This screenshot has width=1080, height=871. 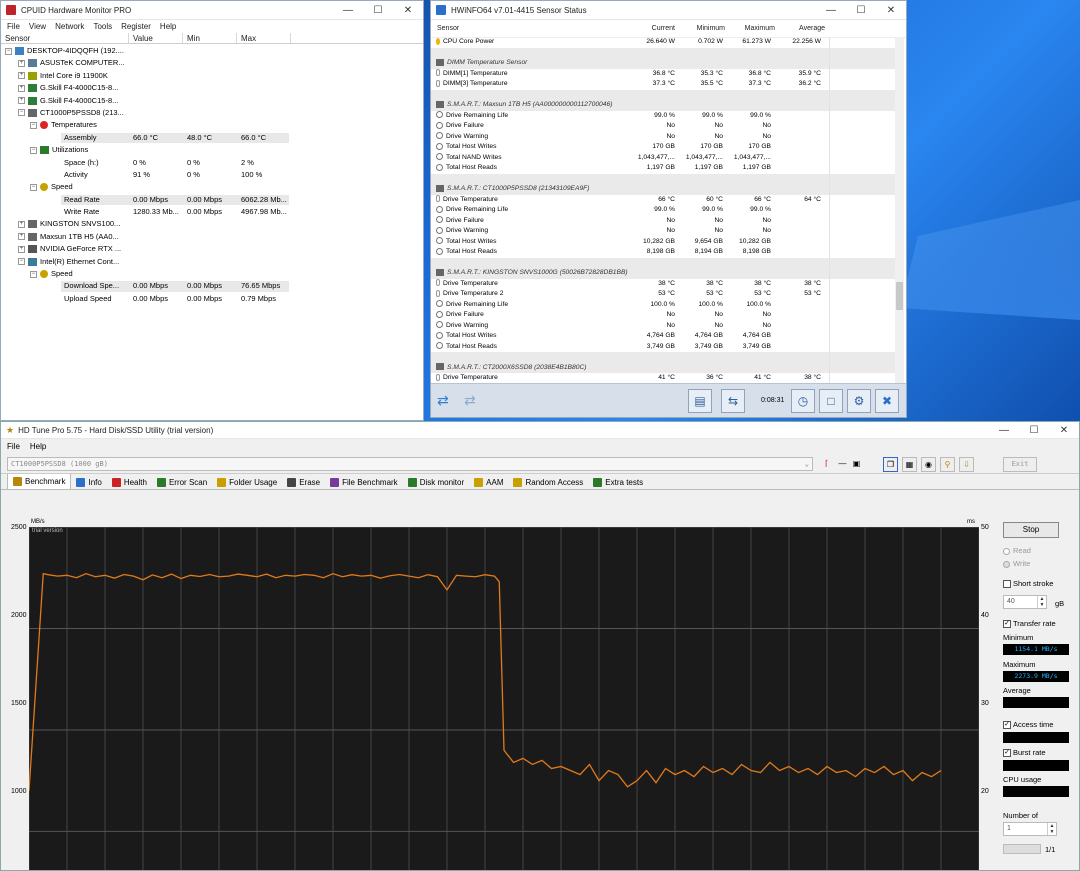 What do you see at coordinates (664, 252) in the screenshot?
I see `sensor-row: Total Host Reads 8,198 GB 8,194 GB 8,198 GB` at bounding box center [664, 252].